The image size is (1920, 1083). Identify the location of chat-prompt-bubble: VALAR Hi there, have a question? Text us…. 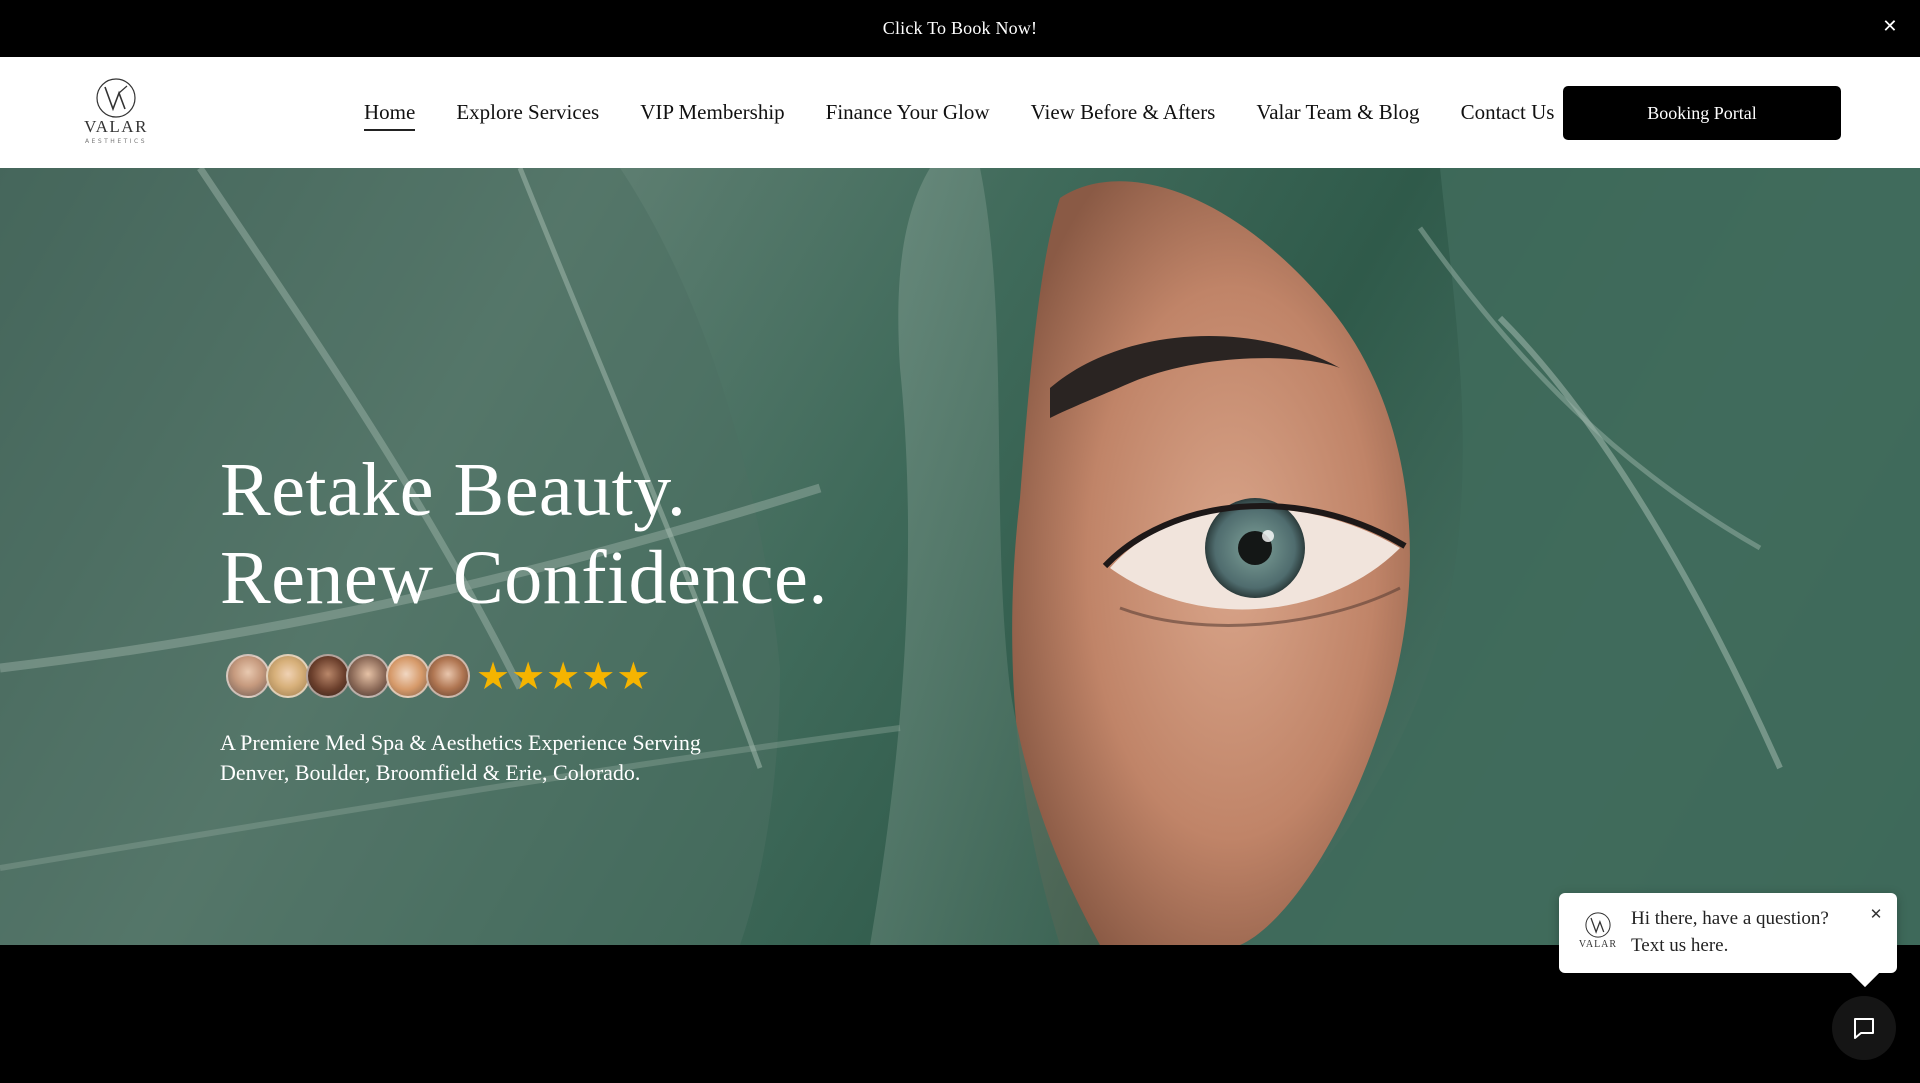
(1728, 933).